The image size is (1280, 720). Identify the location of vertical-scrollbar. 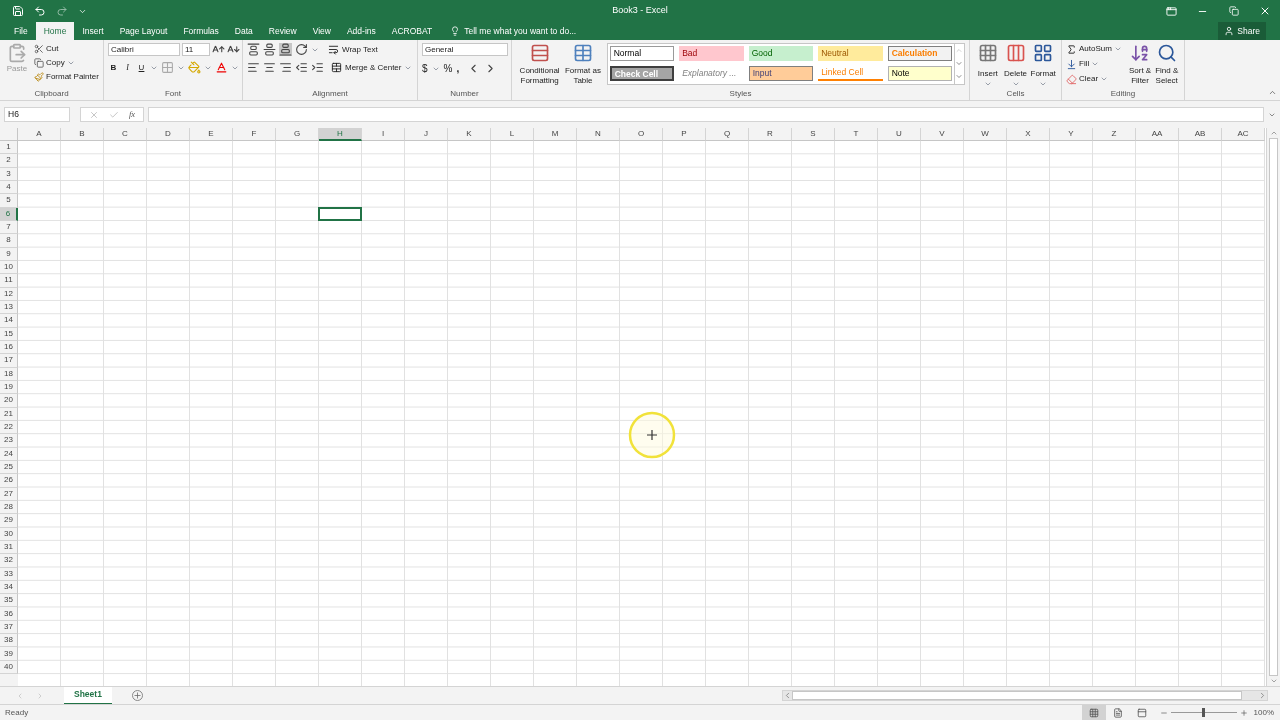
(1273, 407).